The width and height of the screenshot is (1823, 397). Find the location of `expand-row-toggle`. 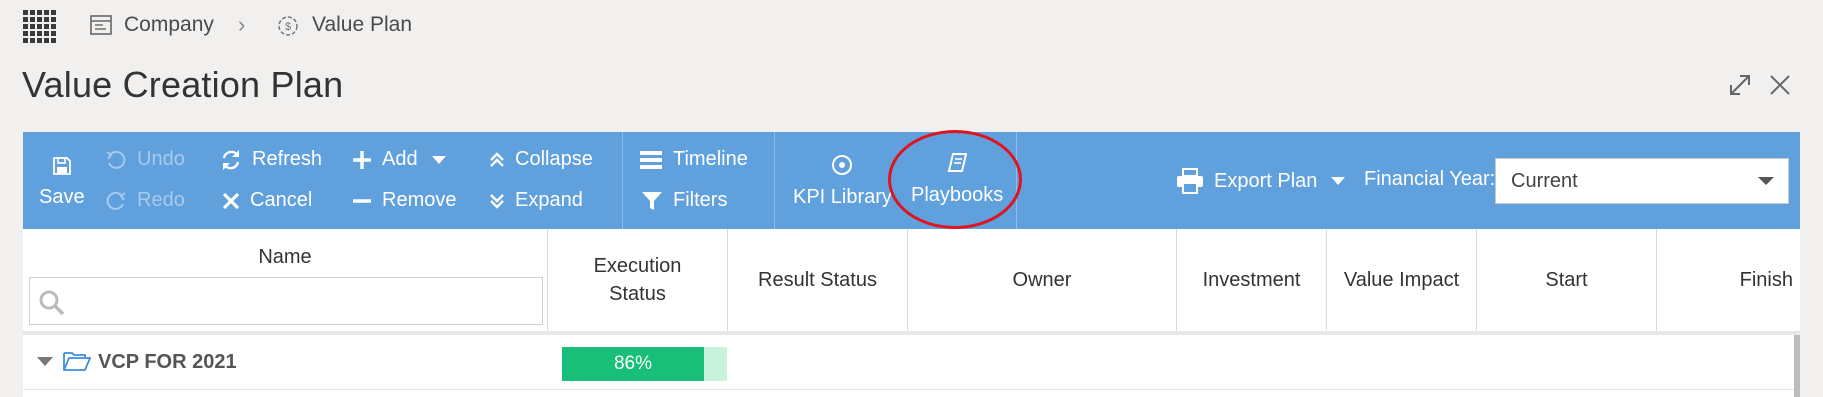

expand-row-toggle is located at coordinates (45, 361).